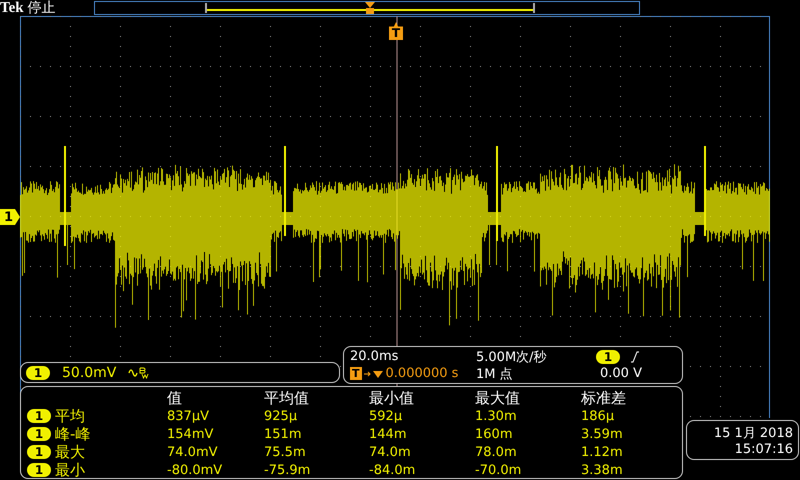 The height and width of the screenshot is (480, 800). I want to click on measurement-value: -70.0m, so click(498, 470).